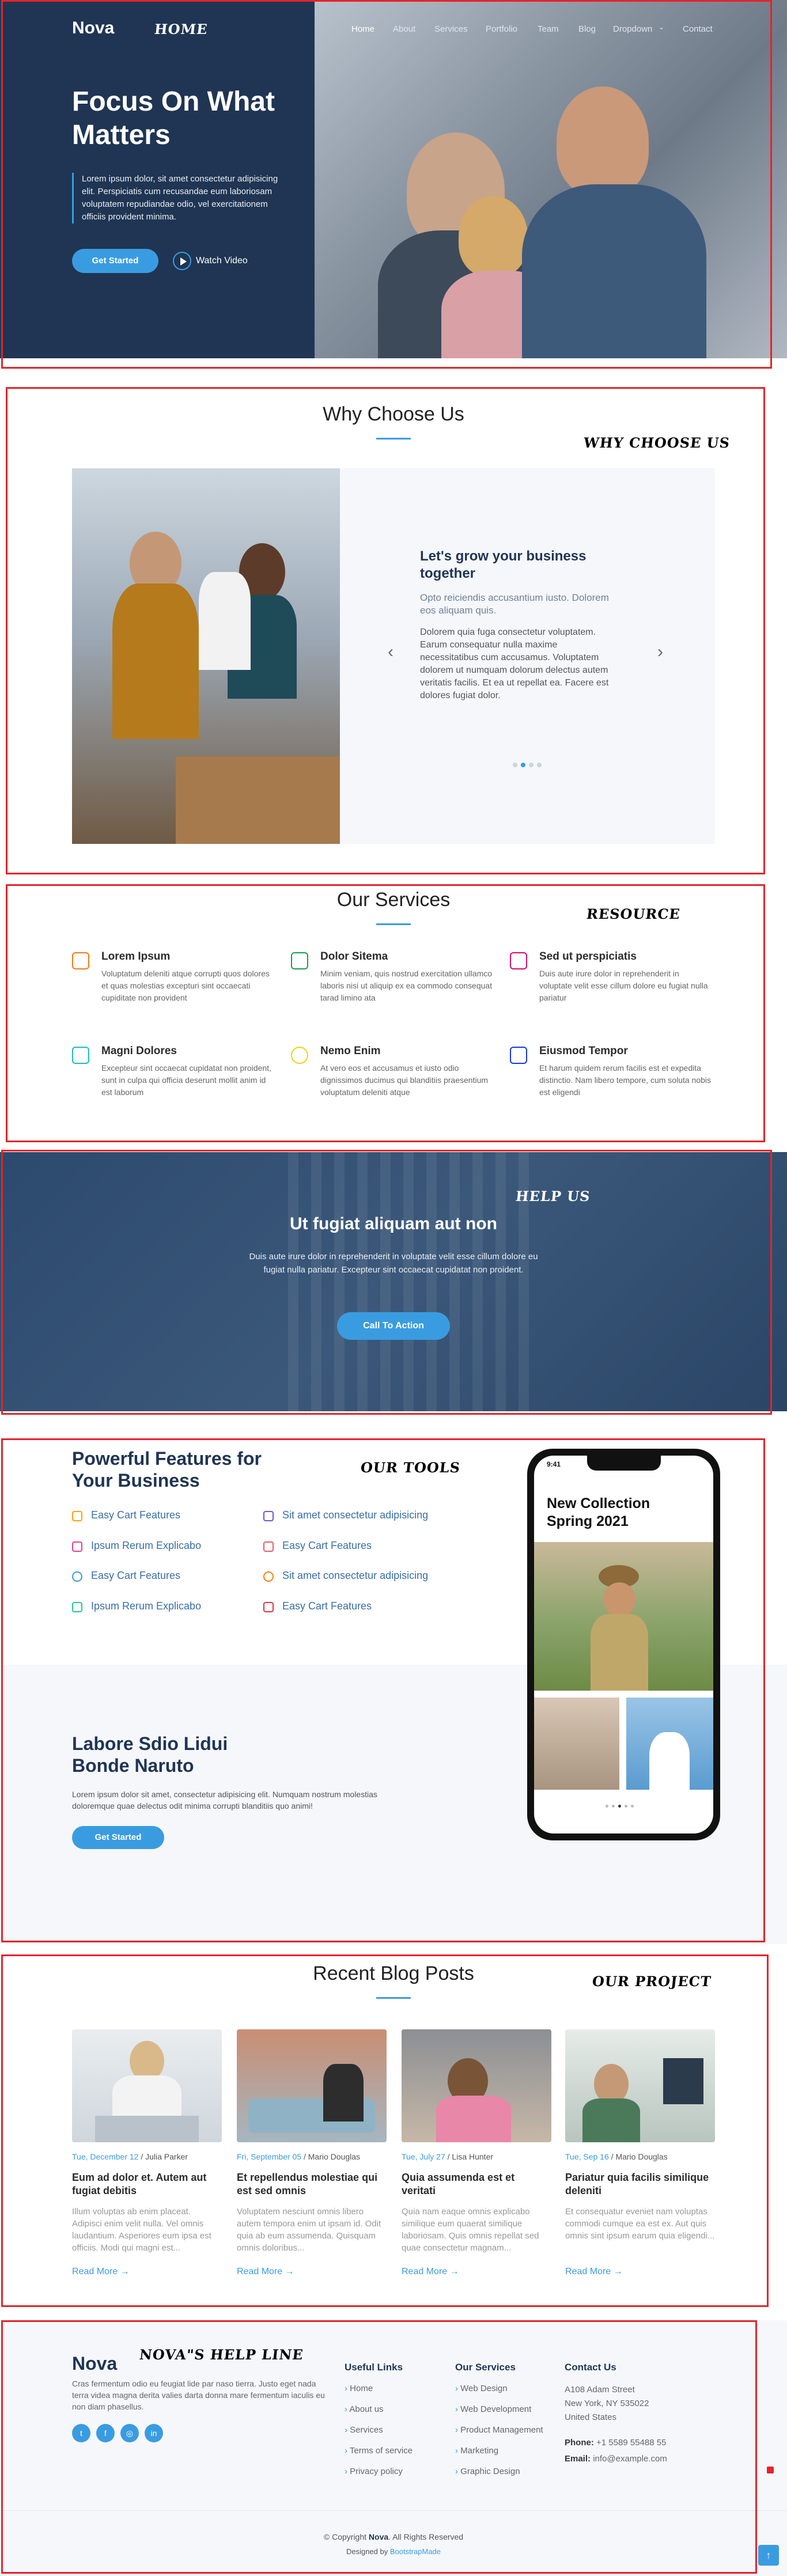  I want to click on watch-video-link: Watch Video, so click(222, 261).